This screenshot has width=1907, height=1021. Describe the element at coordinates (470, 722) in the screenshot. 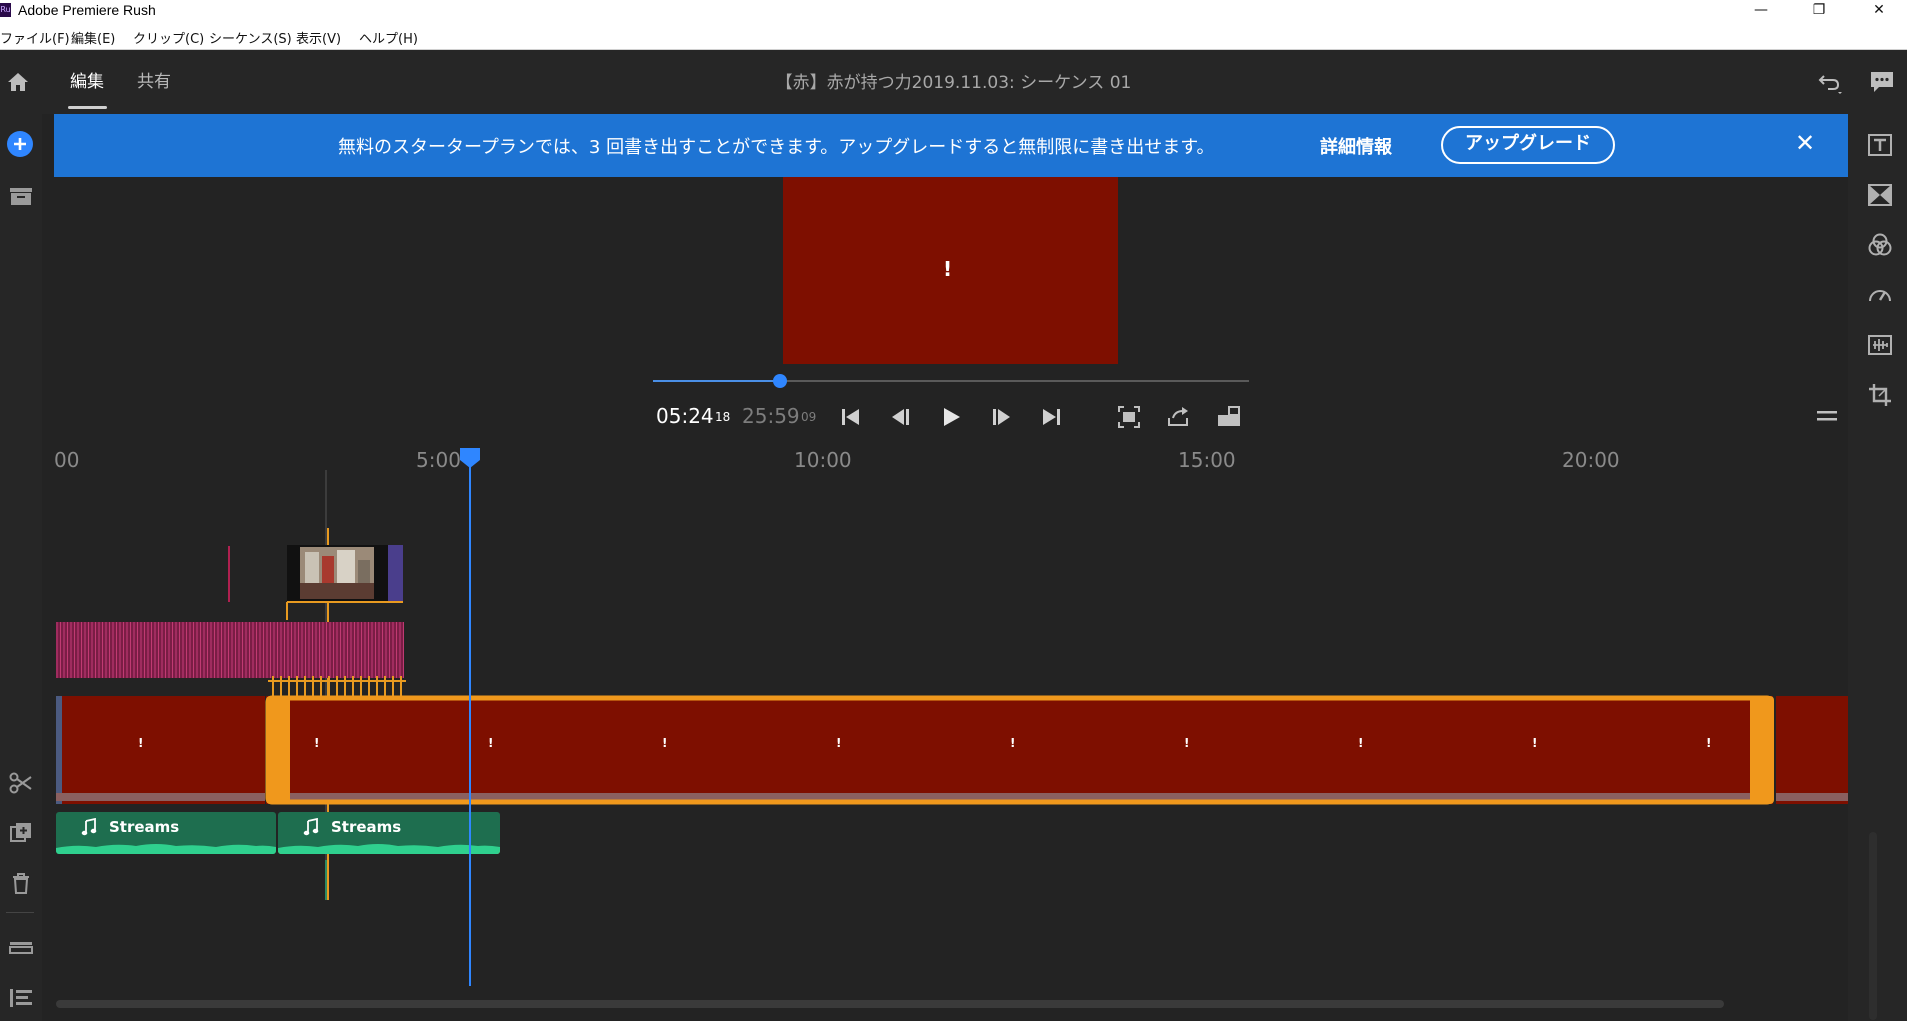

I see `playhead-line` at that location.